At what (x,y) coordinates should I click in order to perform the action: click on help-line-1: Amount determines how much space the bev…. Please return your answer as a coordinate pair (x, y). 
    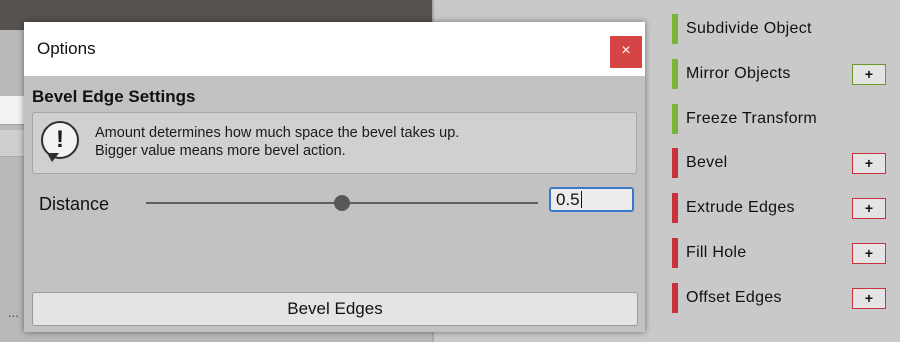
    Looking at the image, I should click on (277, 133).